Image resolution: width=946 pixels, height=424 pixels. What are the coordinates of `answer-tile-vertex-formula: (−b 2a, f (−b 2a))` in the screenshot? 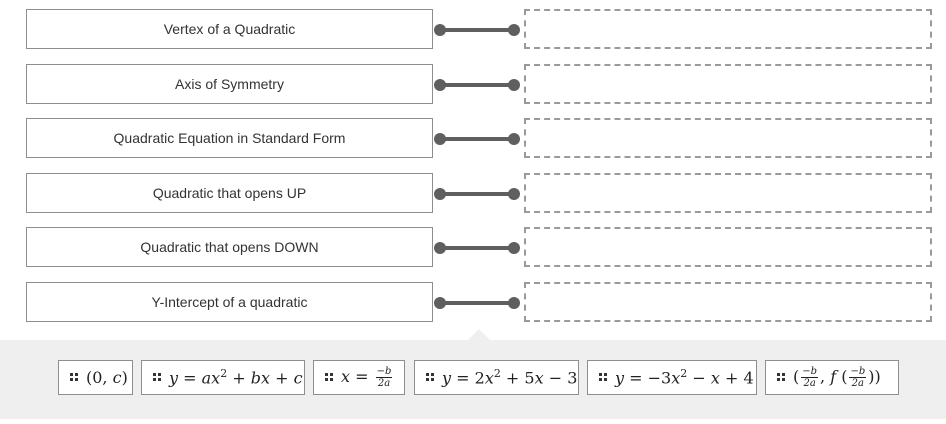 It's located at (832, 377).